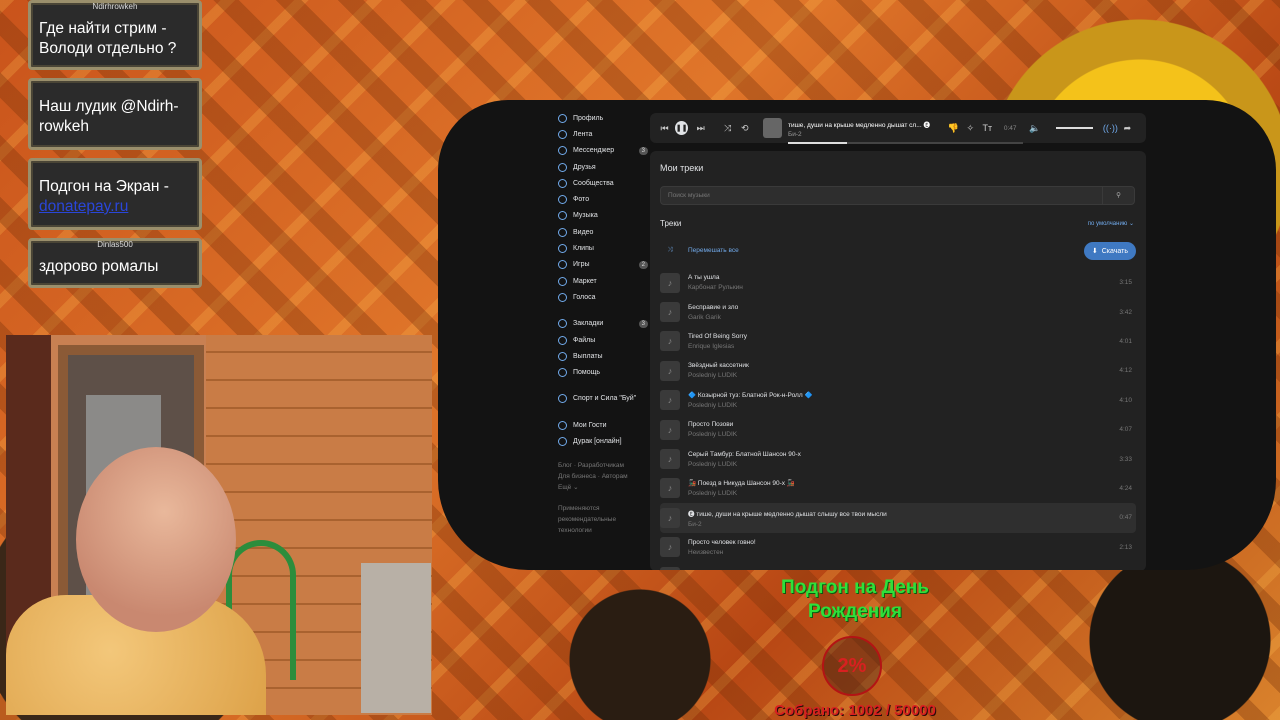 The height and width of the screenshot is (720, 1280). Describe the element at coordinates (603, 199) in the screenshot. I see `sidebar-item: Фото` at that location.